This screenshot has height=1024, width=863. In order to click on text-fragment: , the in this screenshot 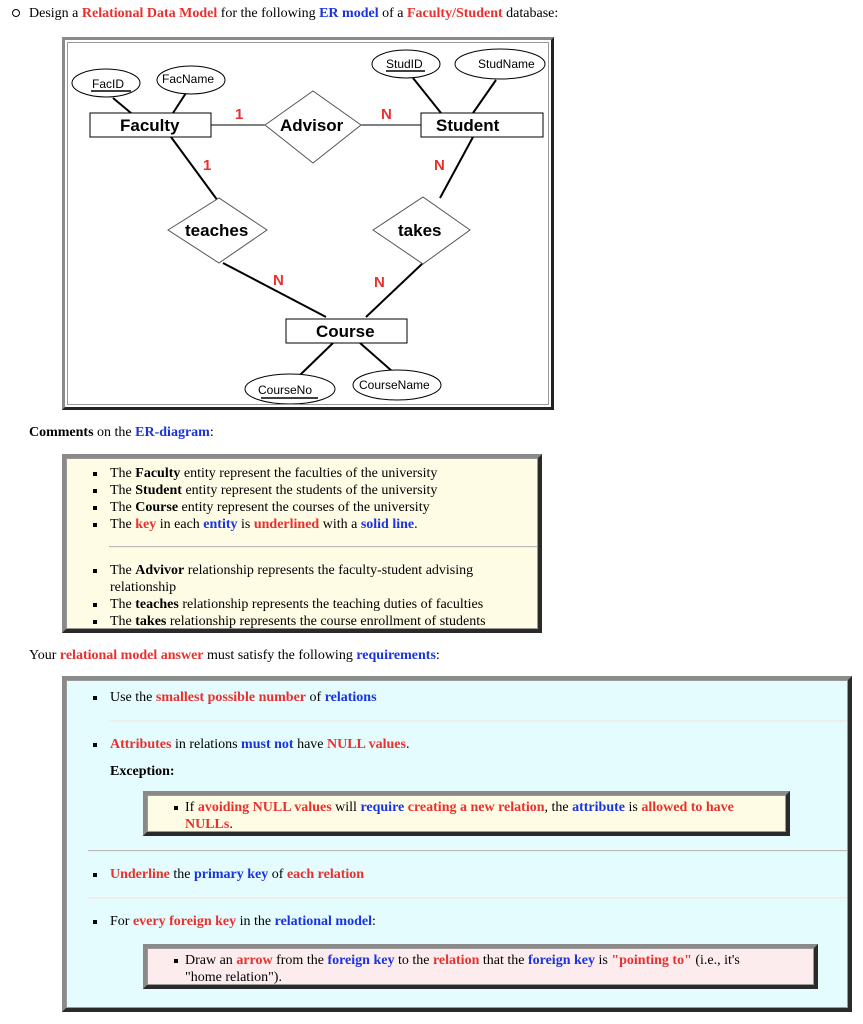, I will do `click(558, 807)`.